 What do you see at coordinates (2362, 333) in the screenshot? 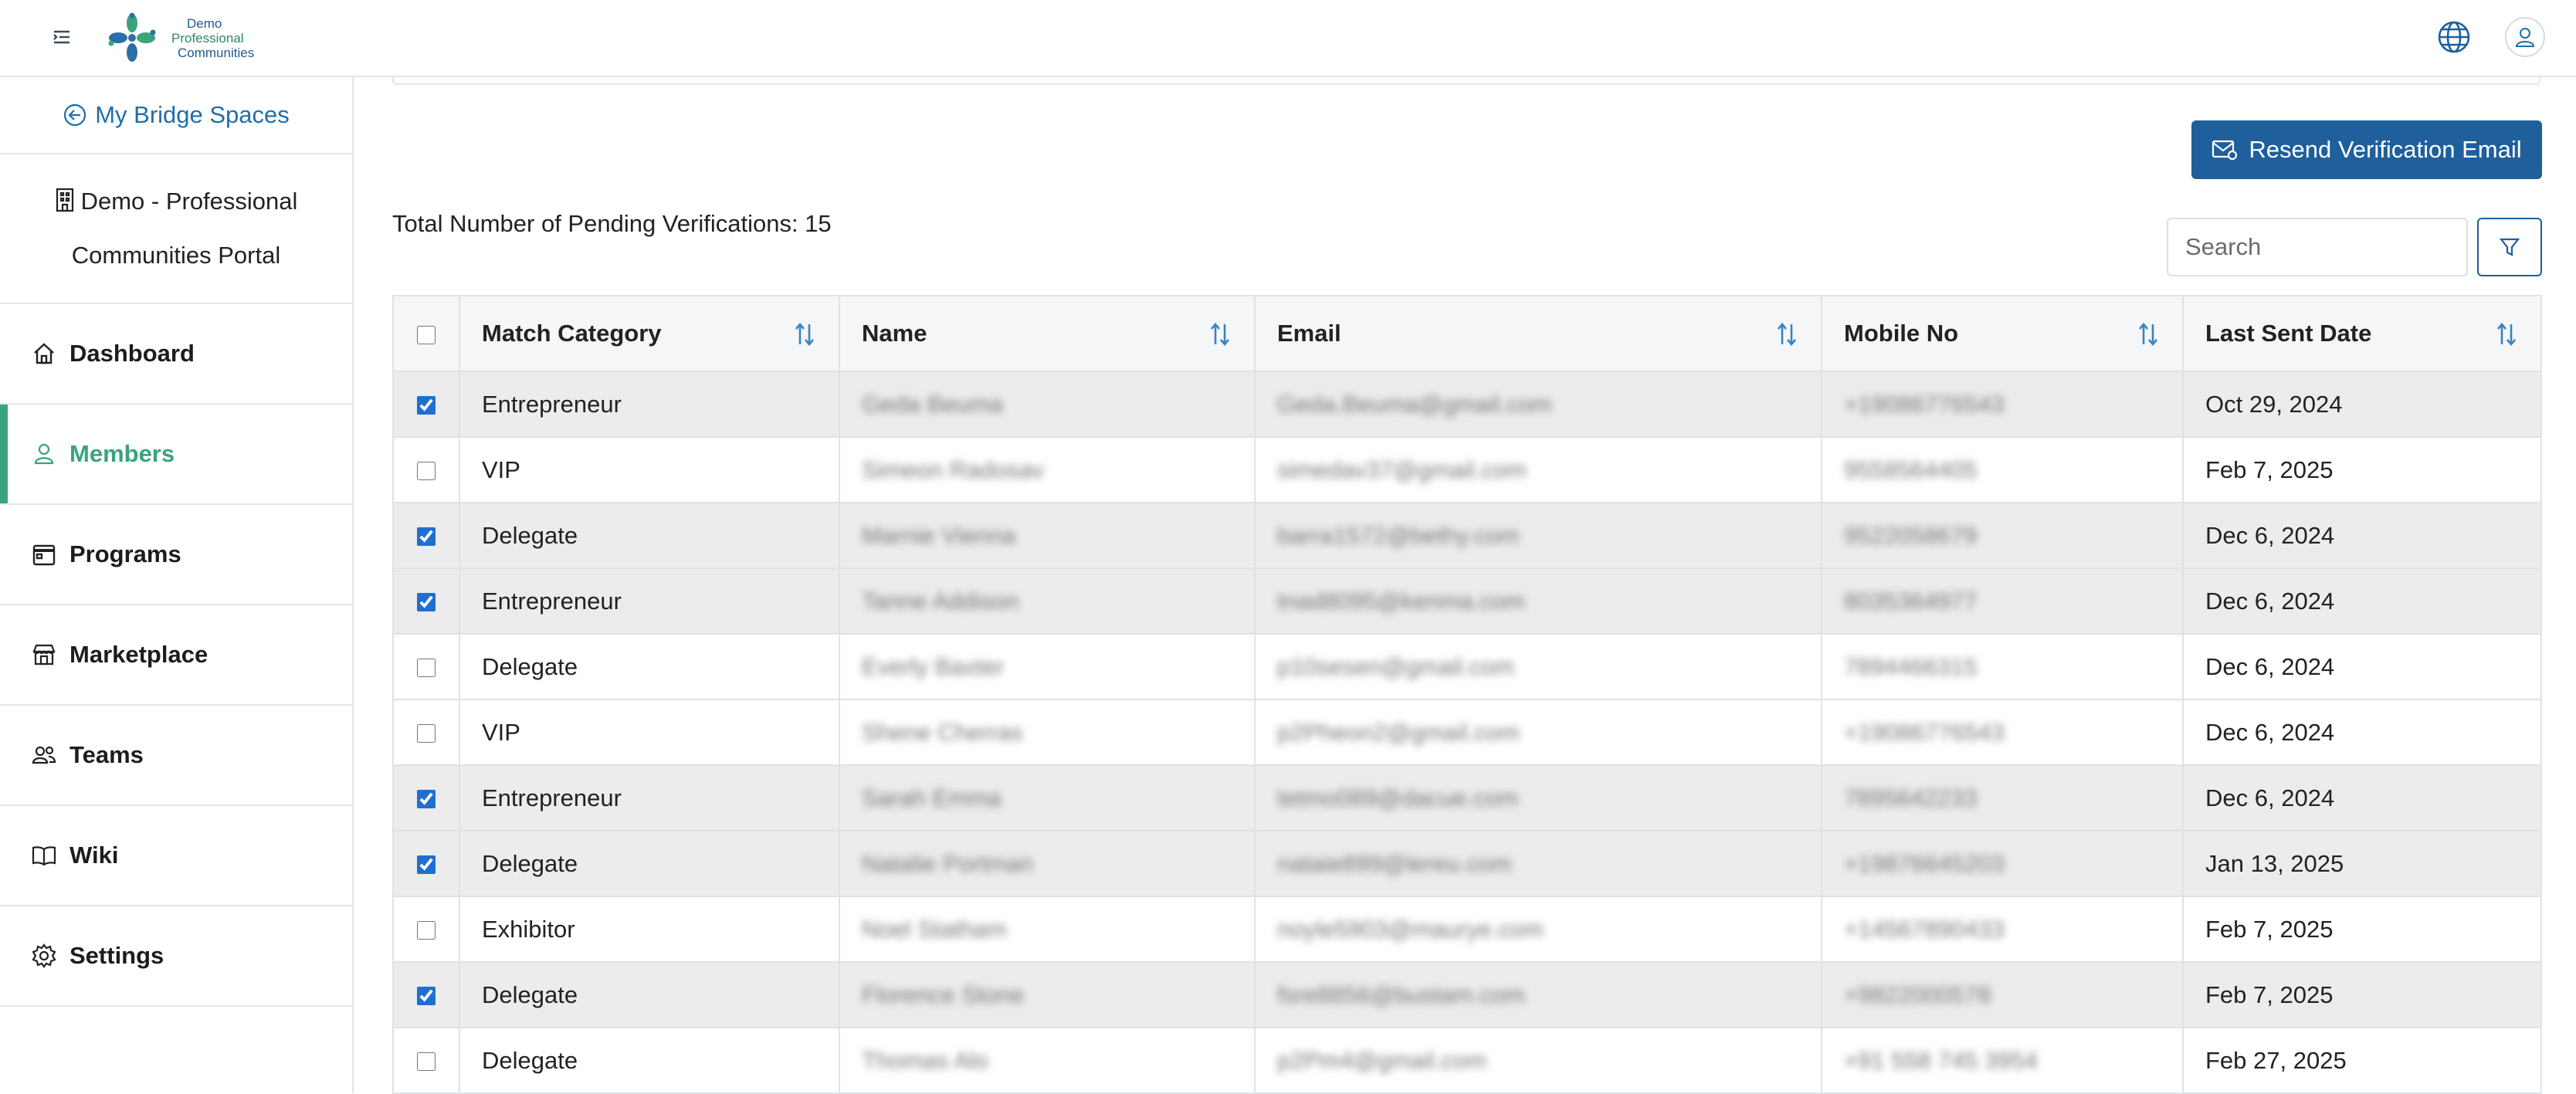
I see `column-header-last-sent-date: Last Sent Date` at bounding box center [2362, 333].